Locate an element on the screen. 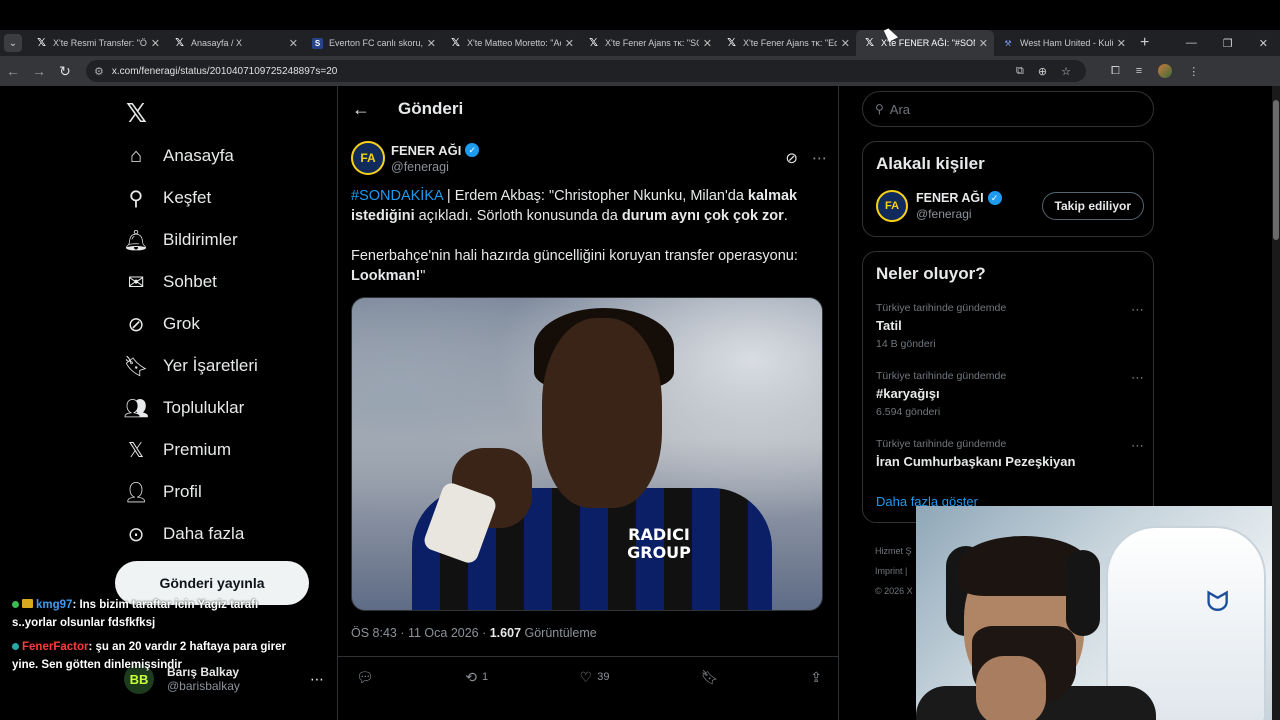 The image size is (1280, 720). site-info-icon: ⚙ is located at coordinates (99, 71).